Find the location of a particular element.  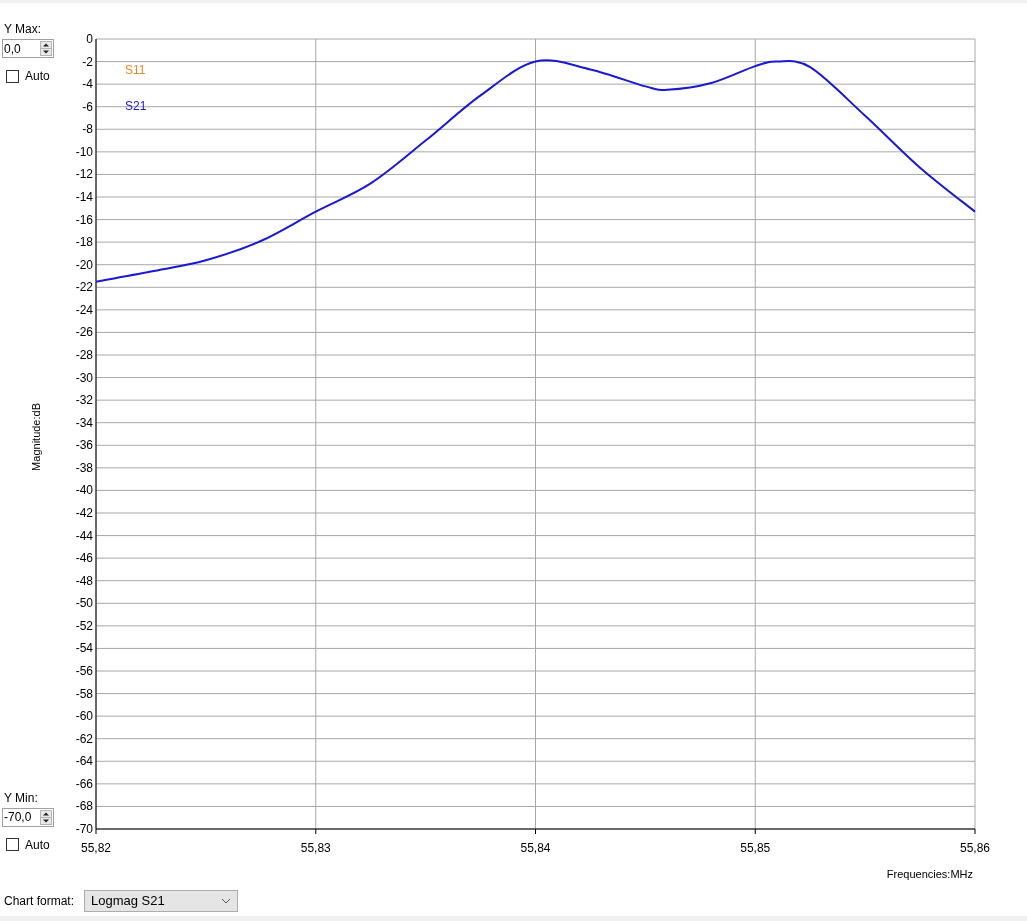

axis-label: -2 is located at coordinates (87, 61).